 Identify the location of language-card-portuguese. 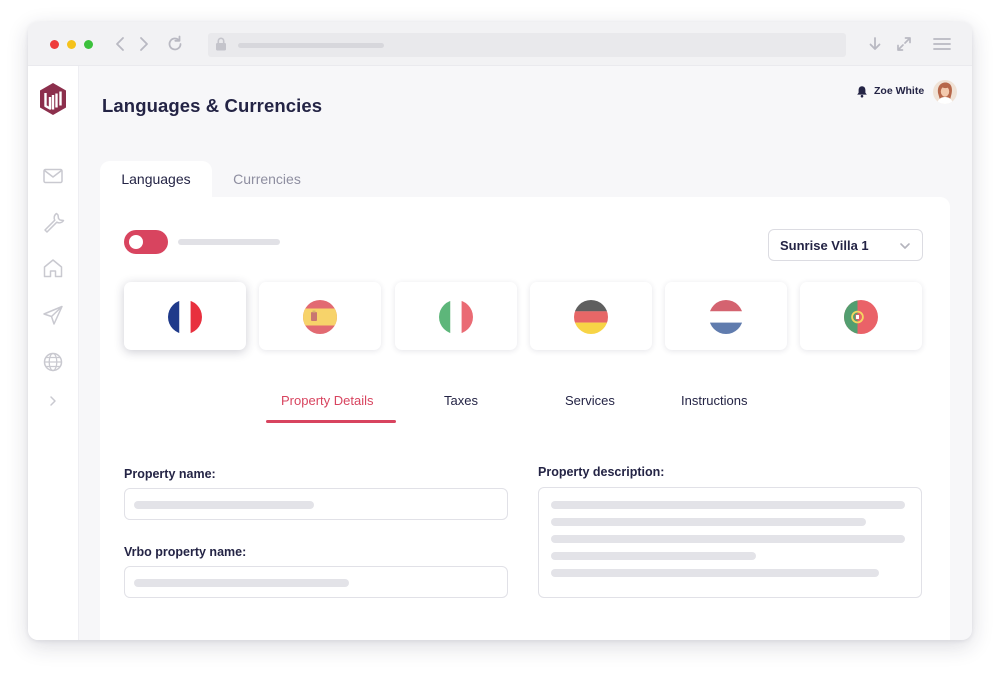
(861, 316).